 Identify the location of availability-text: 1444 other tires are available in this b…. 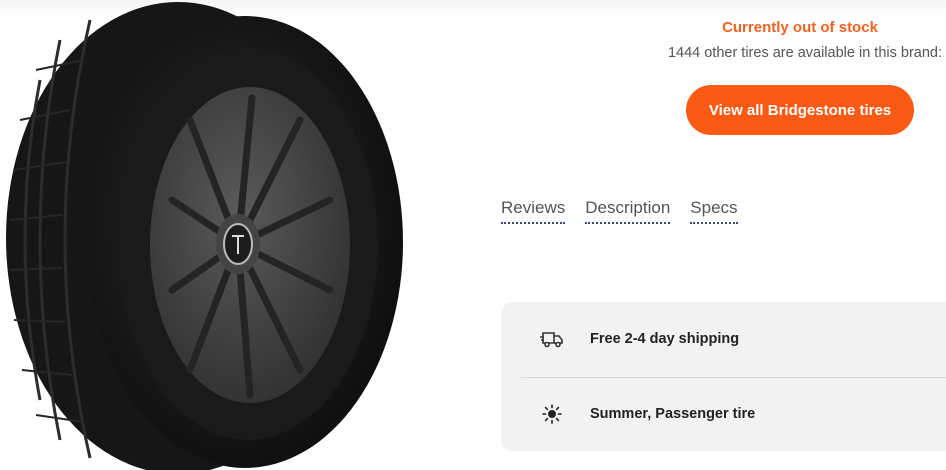
(804, 53).